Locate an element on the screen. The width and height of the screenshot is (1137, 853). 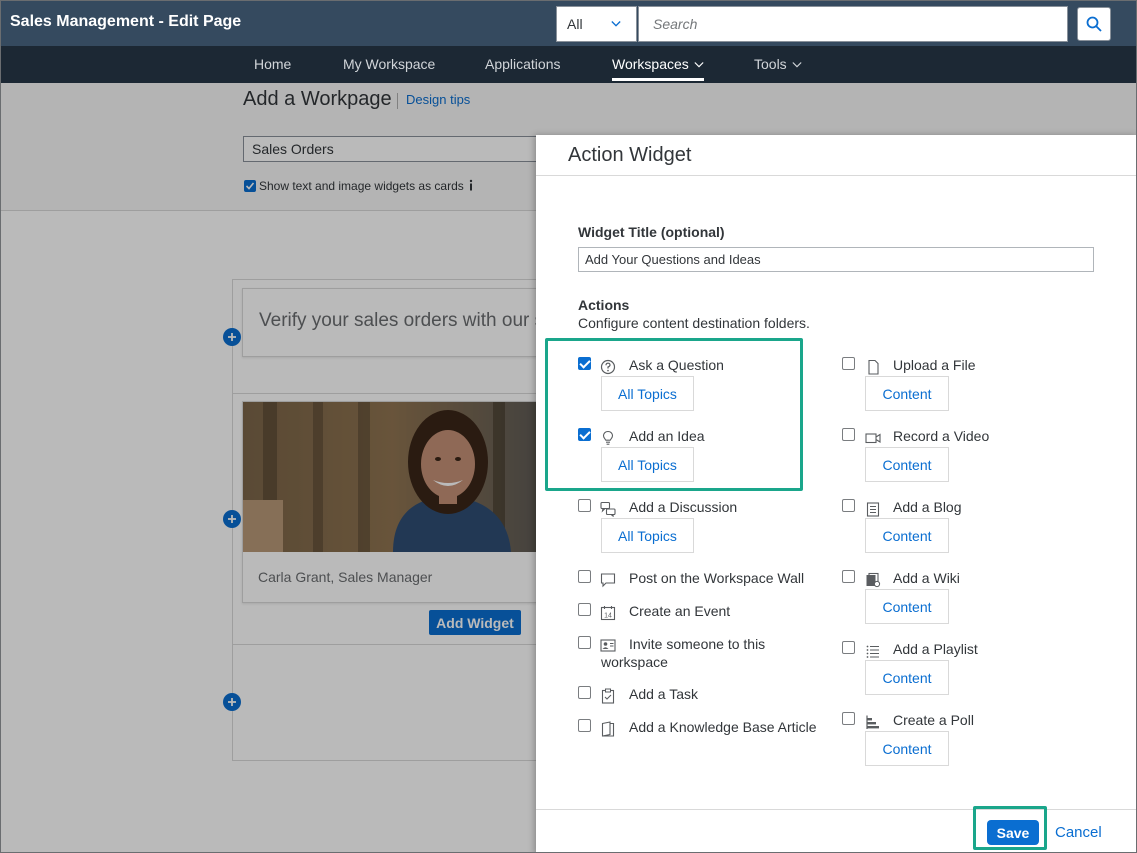
add-discussion-checkbox is located at coordinates (584, 505).